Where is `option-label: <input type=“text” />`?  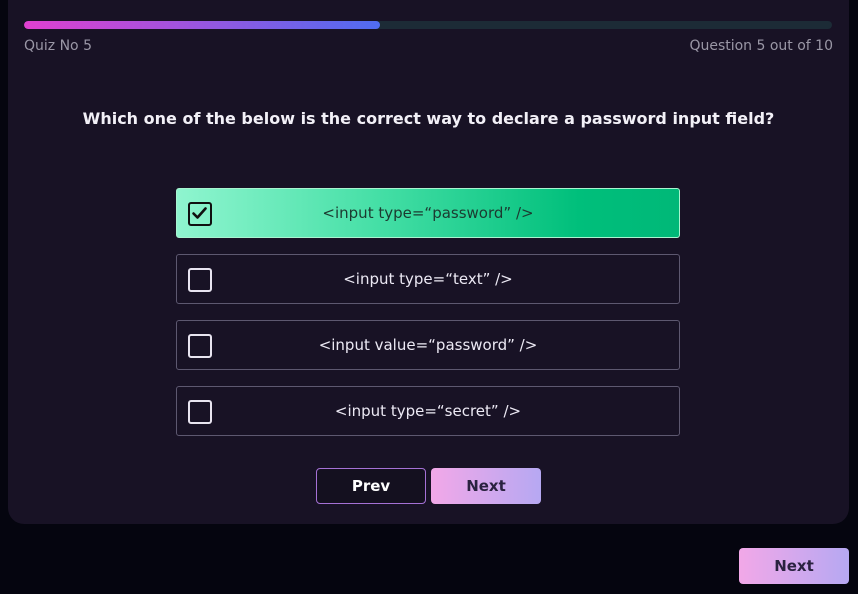
option-label: <input type=“text” /> is located at coordinates (428, 279).